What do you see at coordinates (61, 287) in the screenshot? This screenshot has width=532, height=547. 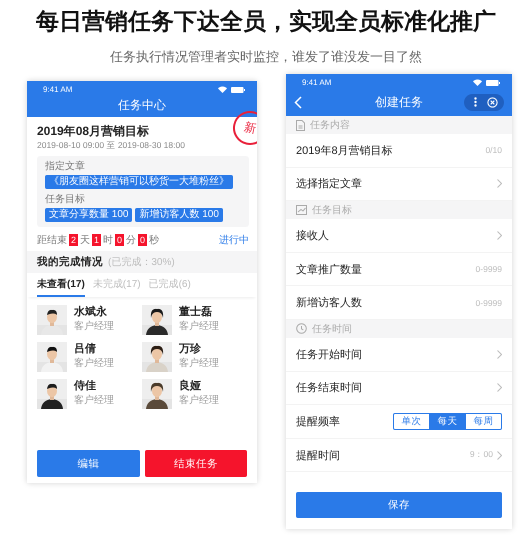 I see `filter-tab: 未查看(17)` at bounding box center [61, 287].